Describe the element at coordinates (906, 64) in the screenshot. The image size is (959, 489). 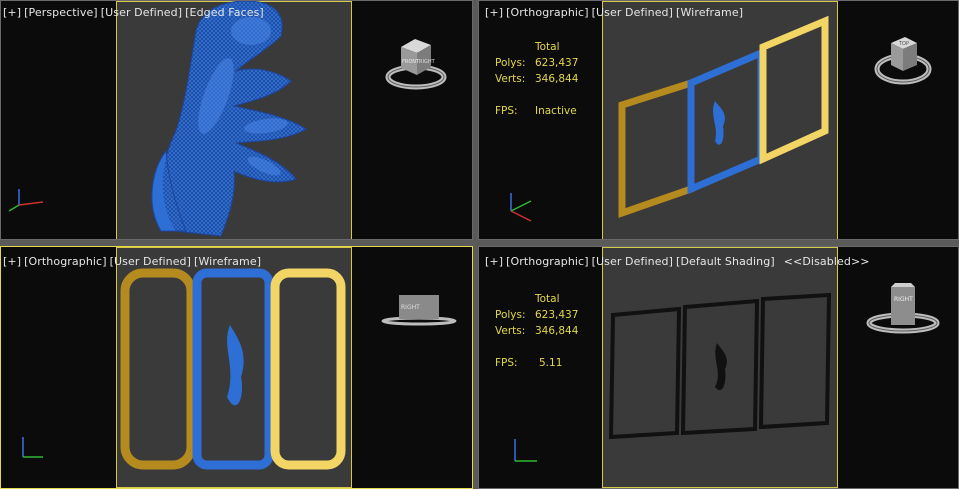
I see `viewcube: TOP` at that location.